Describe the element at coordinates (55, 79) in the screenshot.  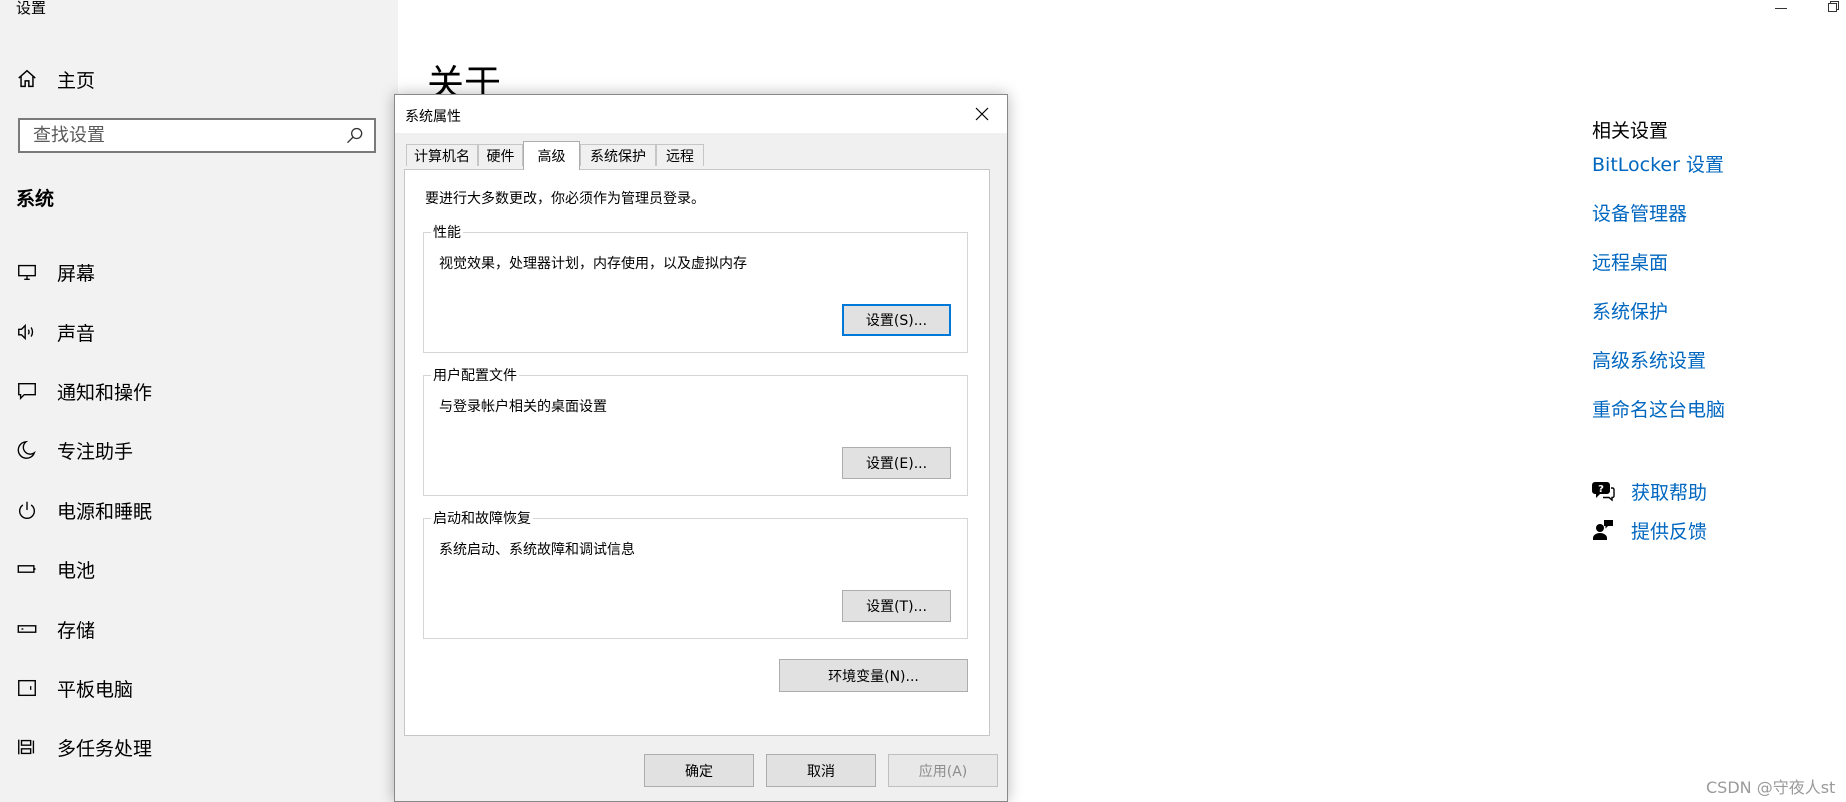
I see `nav-home: 主页` at that location.